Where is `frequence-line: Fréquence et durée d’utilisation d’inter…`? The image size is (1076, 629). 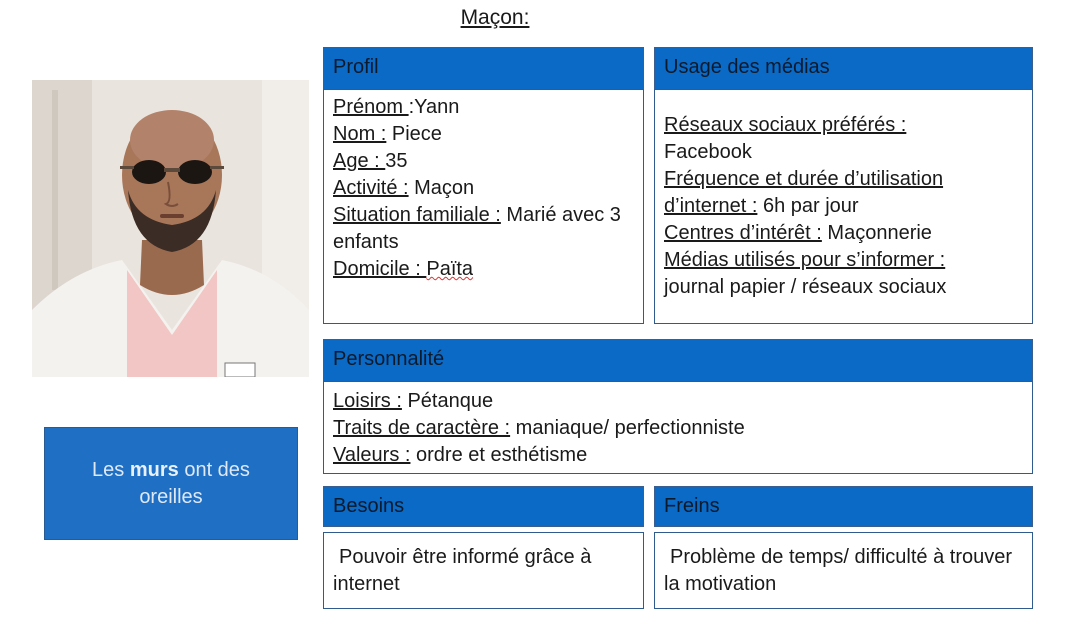
frequence-line: Fréquence et durée d’utilisation d’inter… is located at coordinates (843, 193).